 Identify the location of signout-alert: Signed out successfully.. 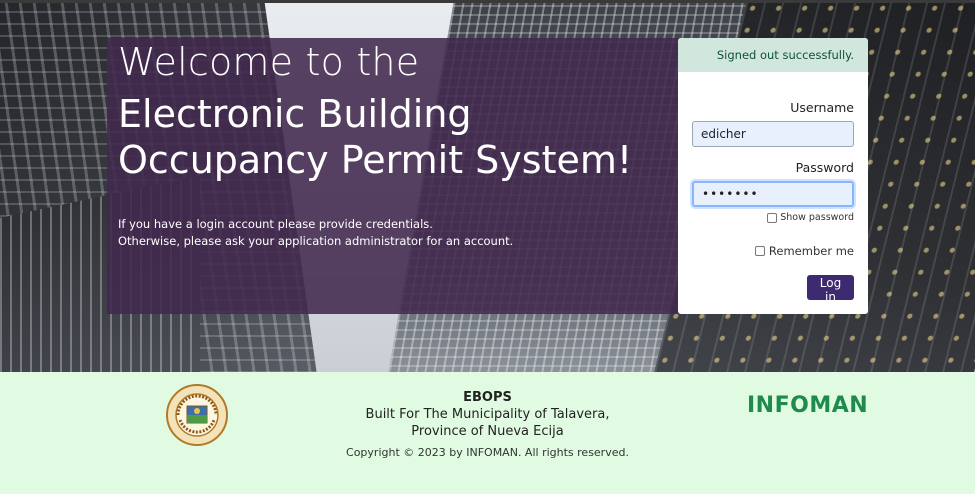
(773, 55).